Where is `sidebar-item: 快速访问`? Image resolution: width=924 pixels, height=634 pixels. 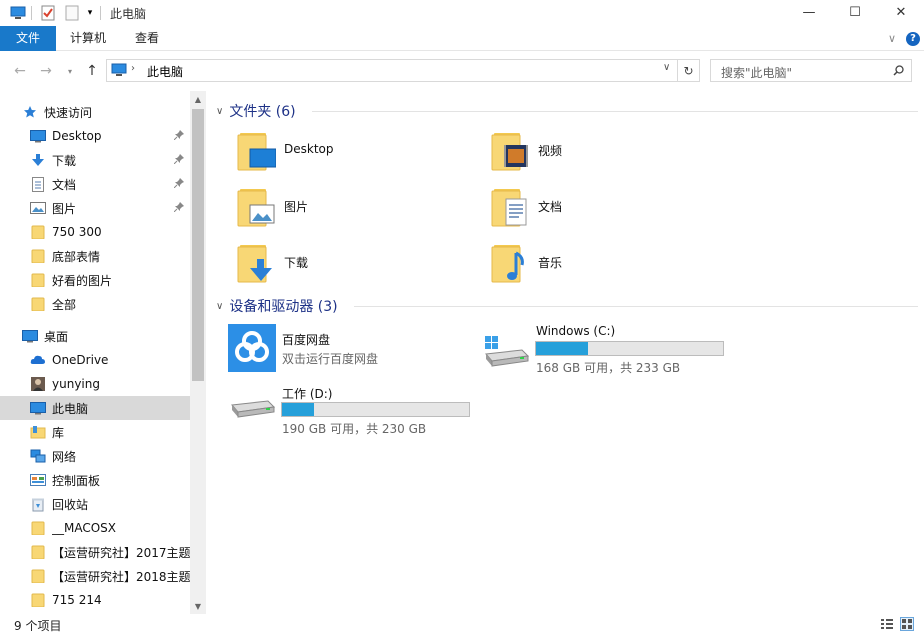 sidebar-item: 快速访问 is located at coordinates (95, 112).